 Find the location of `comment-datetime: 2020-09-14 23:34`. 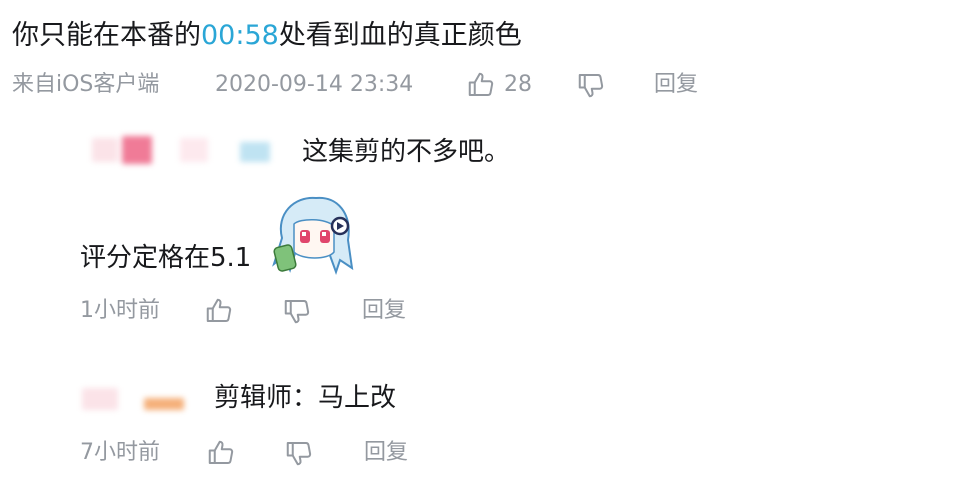

comment-datetime: 2020-09-14 23:34 is located at coordinates (314, 84).